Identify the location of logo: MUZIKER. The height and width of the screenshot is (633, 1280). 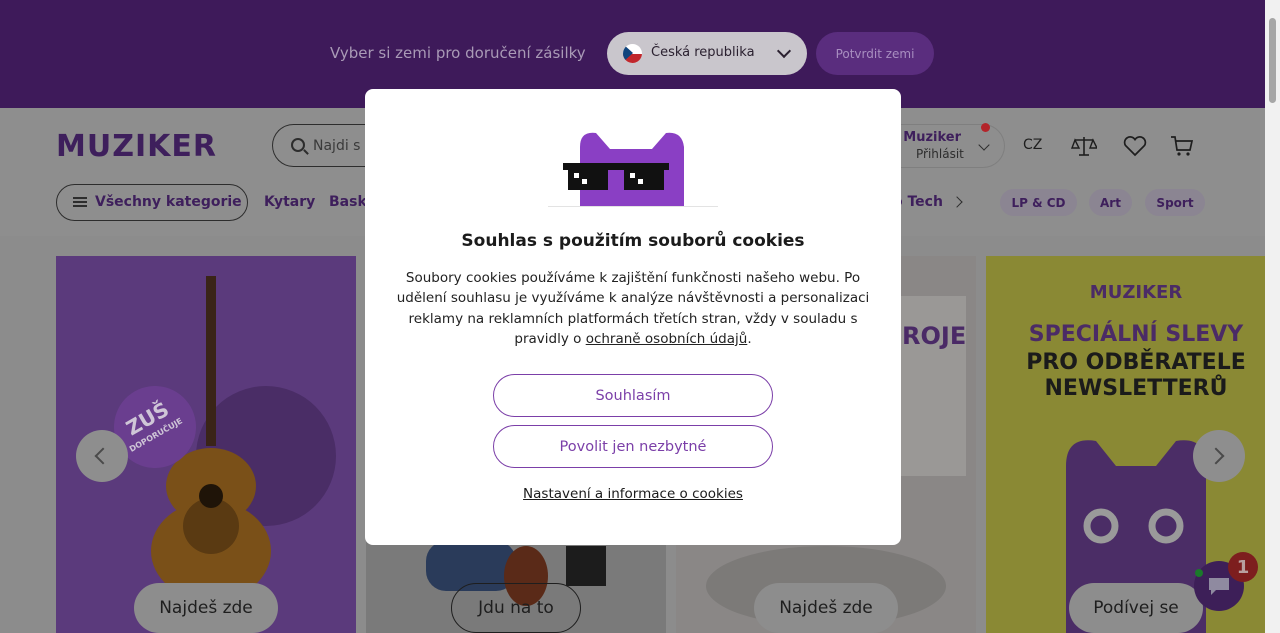
(136, 146).